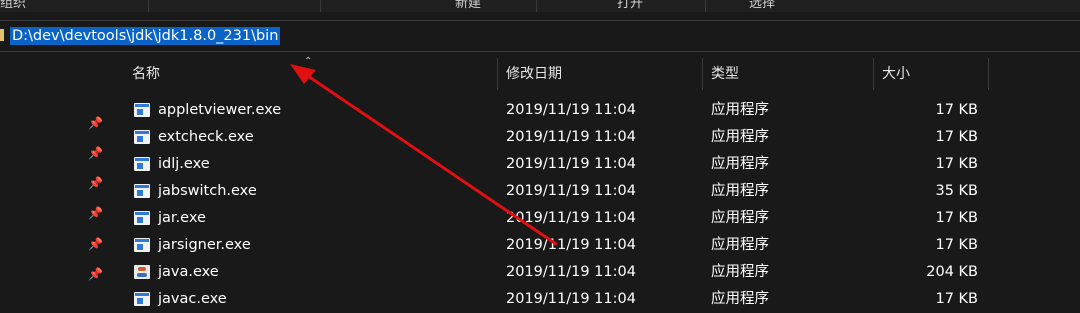  What do you see at coordinates (192, 299) in the screenshot?
I see `file-name: javac.exe` at bounding box center [192, 299].